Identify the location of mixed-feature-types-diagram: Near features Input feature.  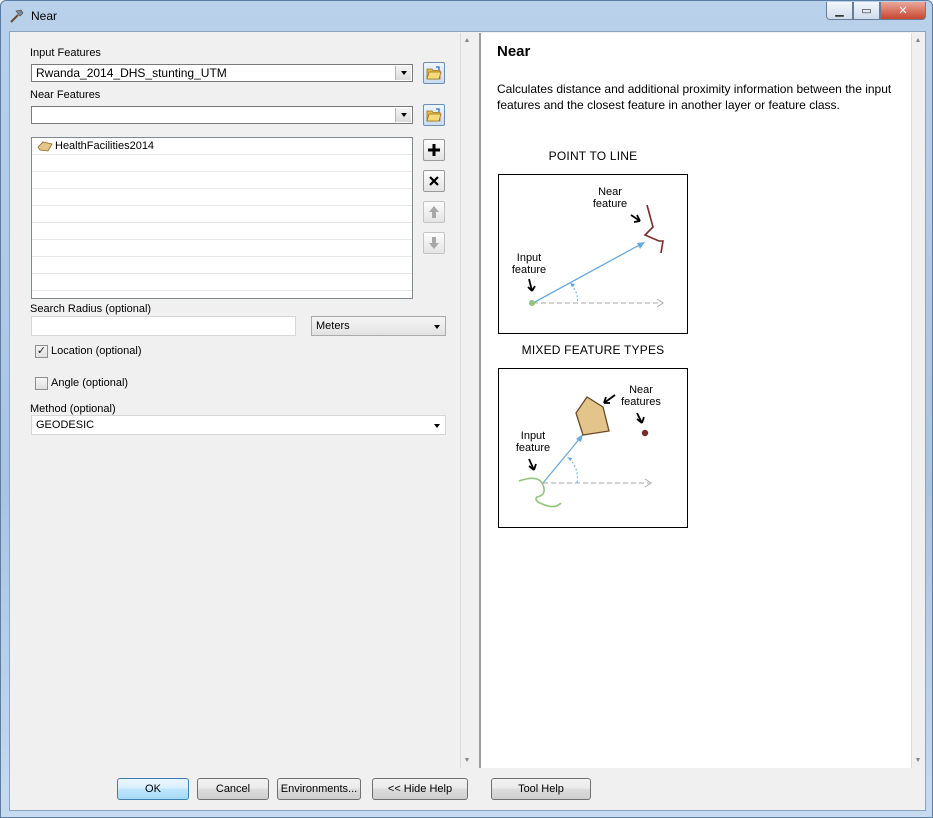
(593, 448).